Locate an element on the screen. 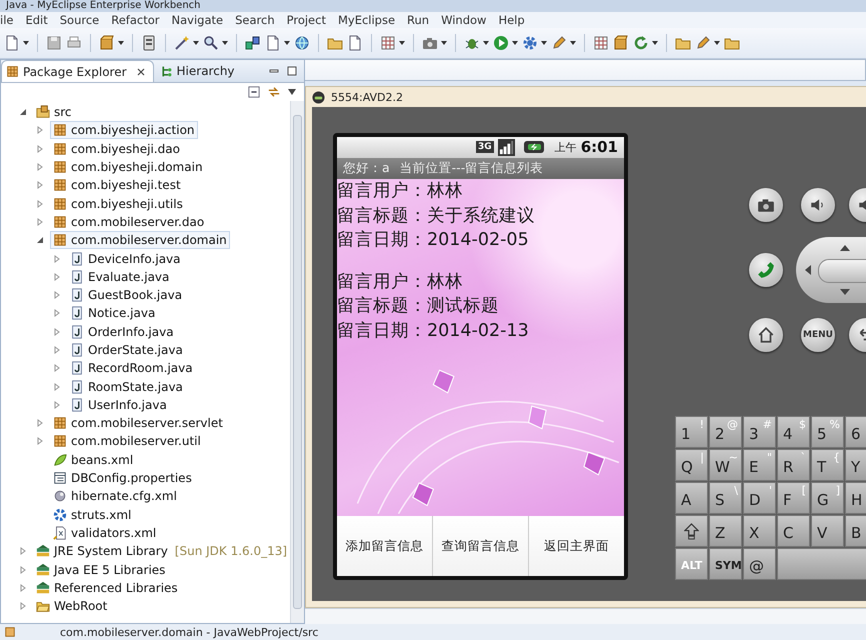 This screenshot has width=866, height=640. search-icon is located at coordinates (211, 43).